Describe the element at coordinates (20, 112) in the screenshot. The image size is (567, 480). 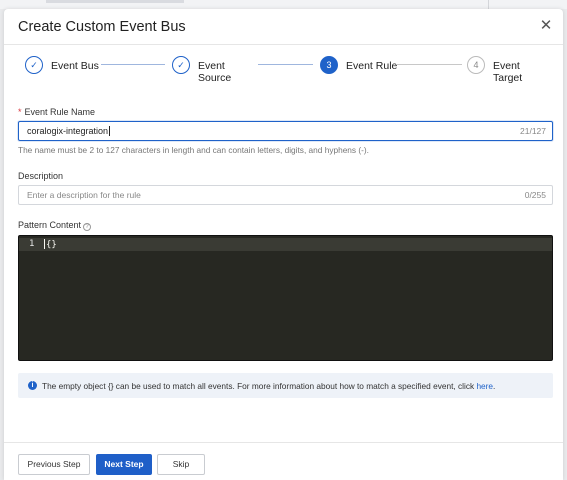
I see `required-mark: *` at that location.